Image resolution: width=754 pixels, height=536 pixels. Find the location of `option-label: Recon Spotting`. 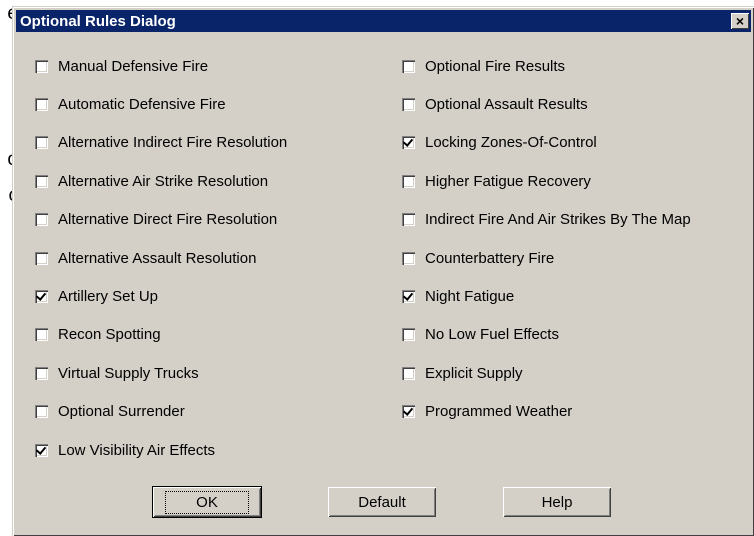

option-label: Recon Spotting is located at coordinates (109, 335).